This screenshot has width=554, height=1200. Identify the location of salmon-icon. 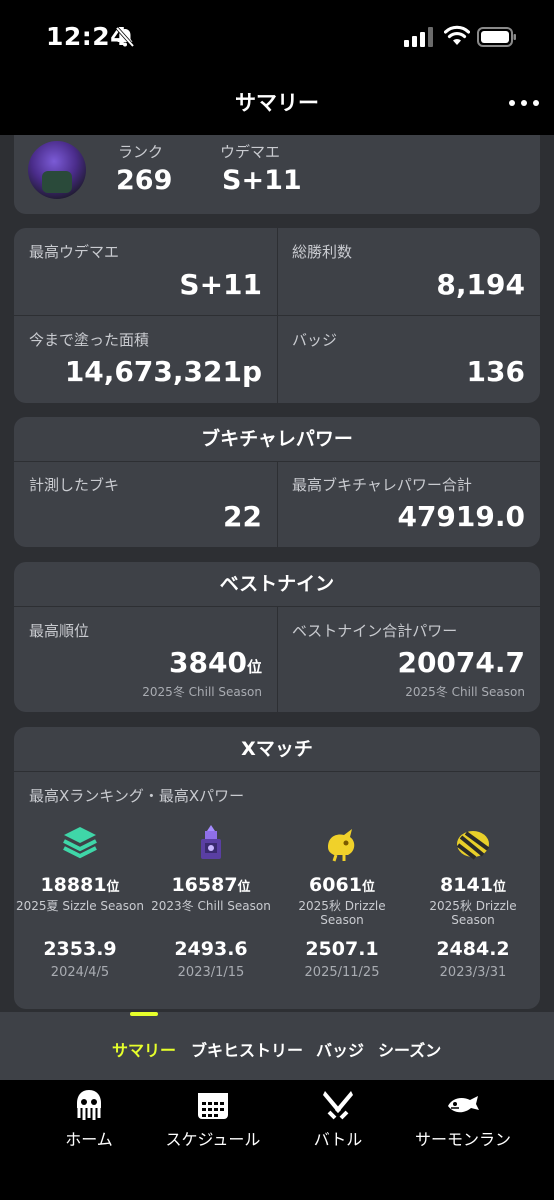
(463, 1104).